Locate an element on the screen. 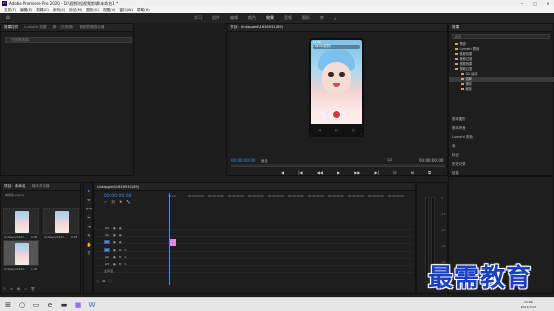  menu-window: 窗口(W) is located at coordinates (126, 10).